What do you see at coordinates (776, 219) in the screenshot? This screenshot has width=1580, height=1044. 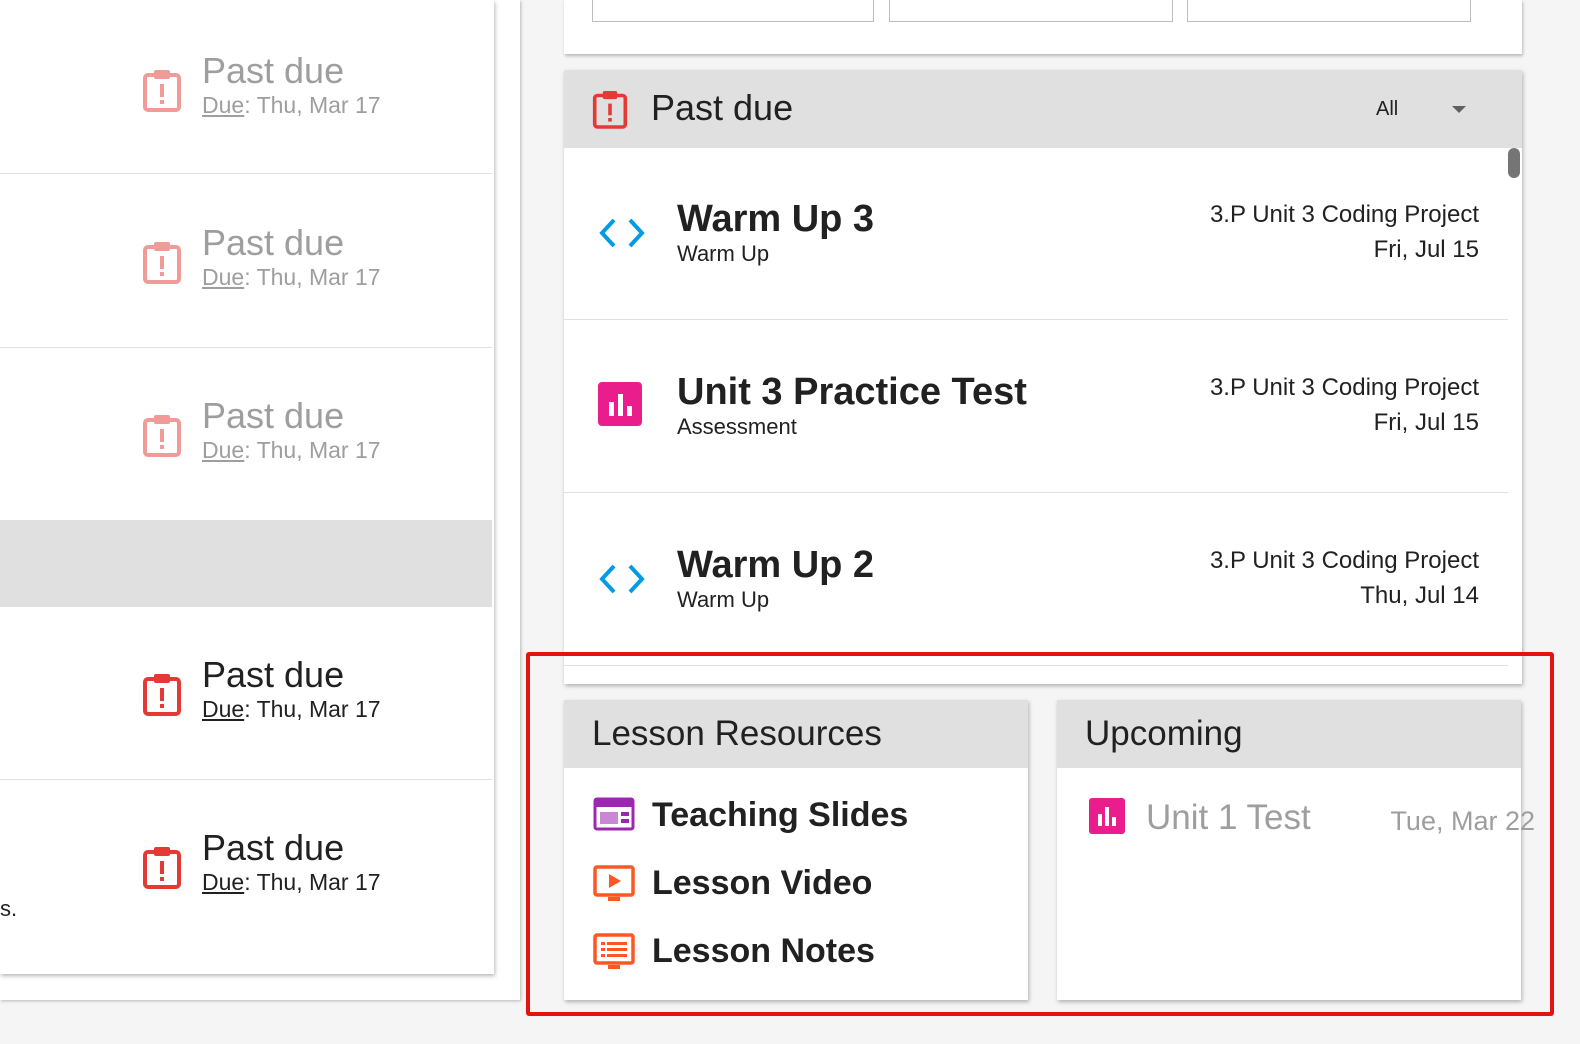 I see `assignment-name: Warm Up 3` at bounding box center [776, 219].